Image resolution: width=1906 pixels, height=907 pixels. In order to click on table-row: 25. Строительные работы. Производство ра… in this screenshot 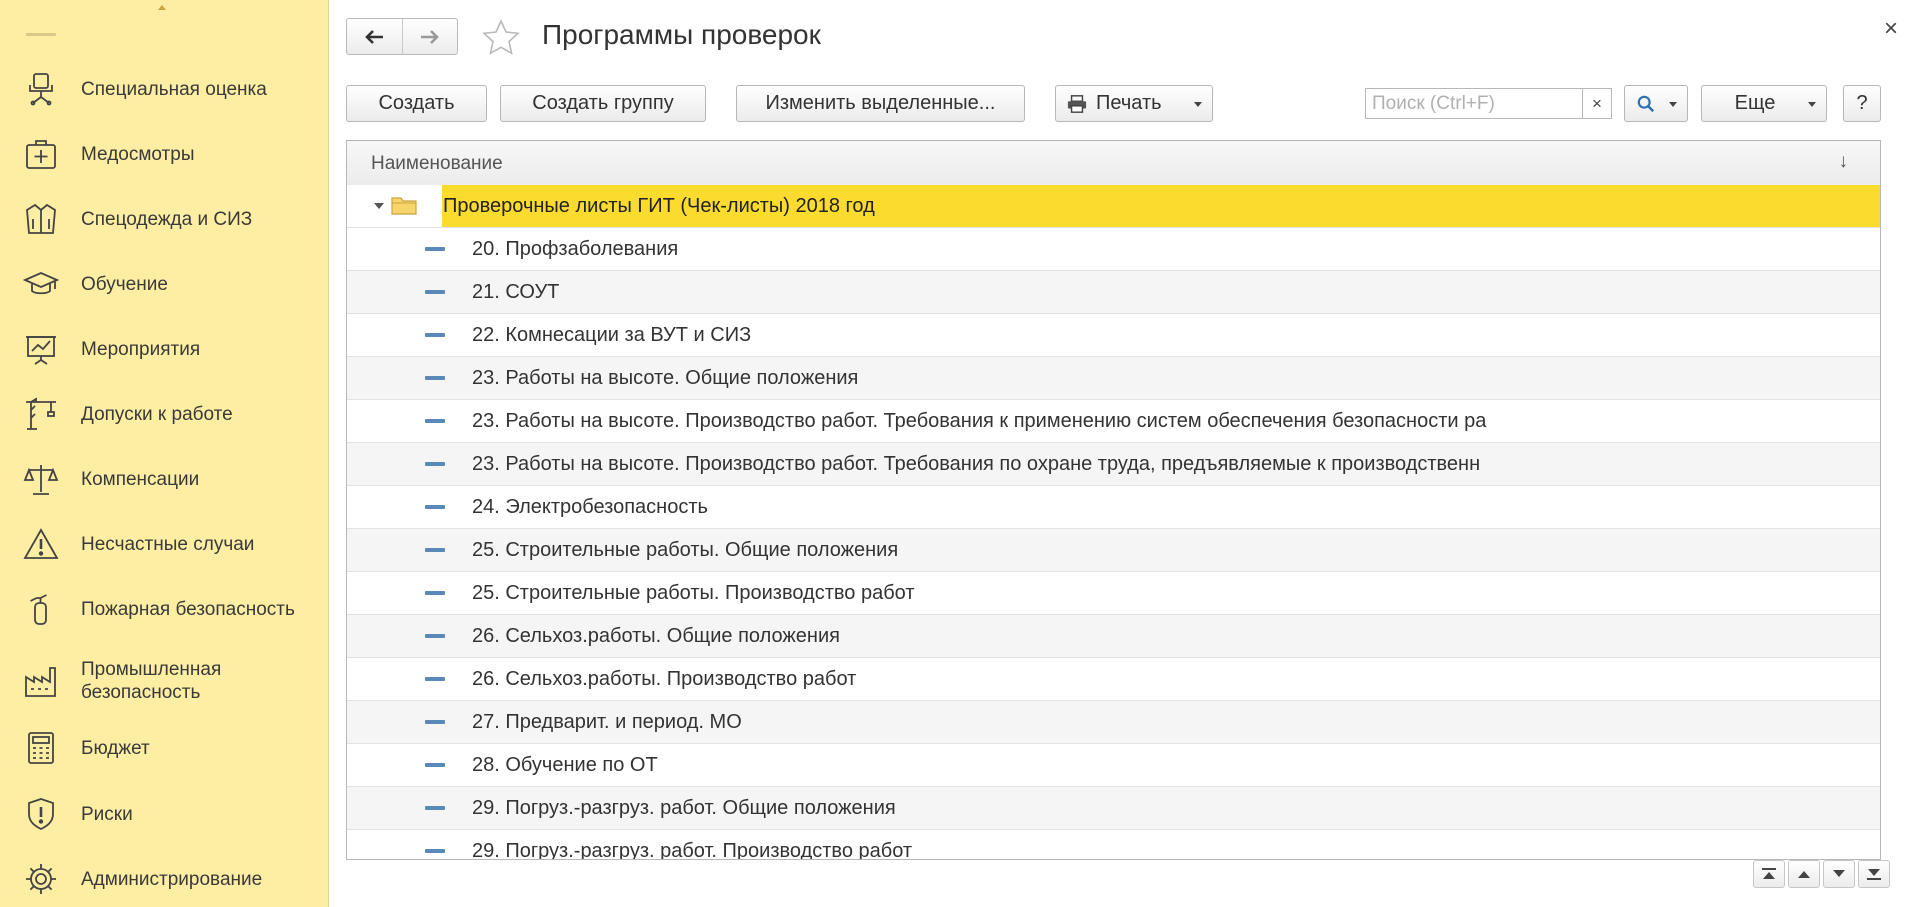, I will do `click(1113, 593)`.